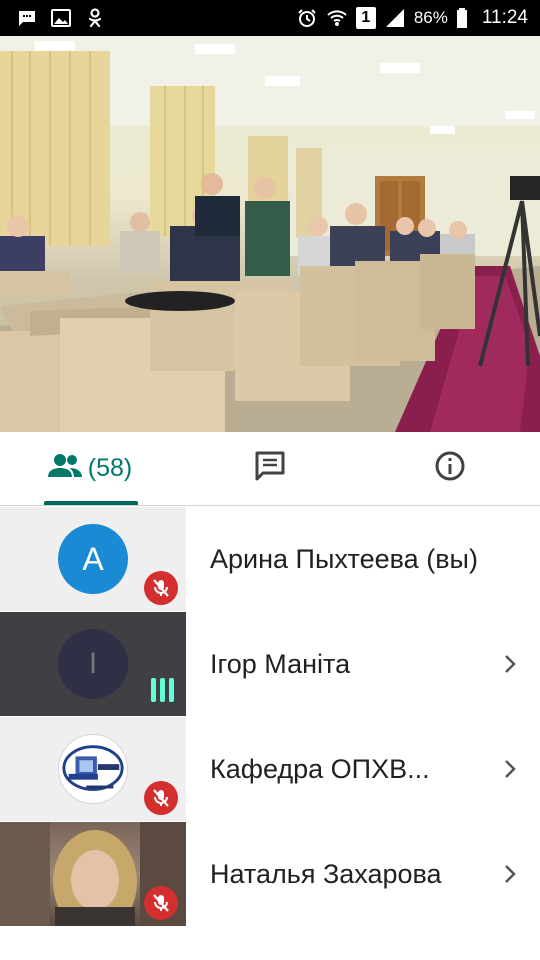  I want to click on participant-thumbnail, so click(93, 769).